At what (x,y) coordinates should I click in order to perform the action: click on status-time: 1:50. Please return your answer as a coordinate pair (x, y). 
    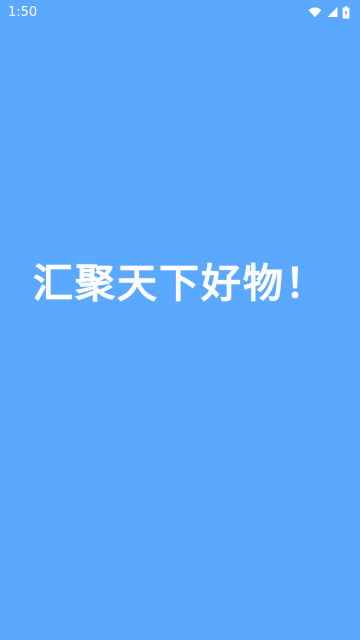
    Looking at the image, I should click on (23, 12).